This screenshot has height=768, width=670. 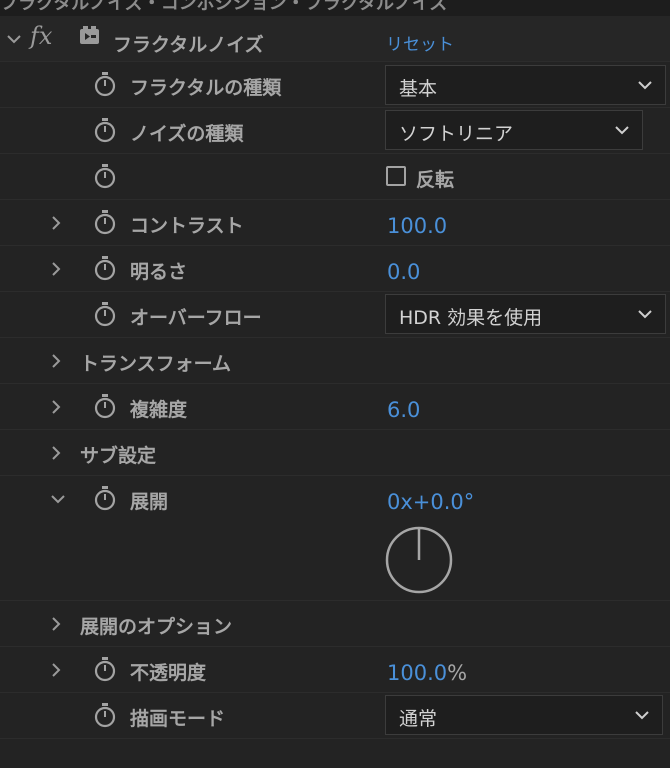 I want to click on property-row-contrast: コントラスト 100.0, so click(x=335, y=223).